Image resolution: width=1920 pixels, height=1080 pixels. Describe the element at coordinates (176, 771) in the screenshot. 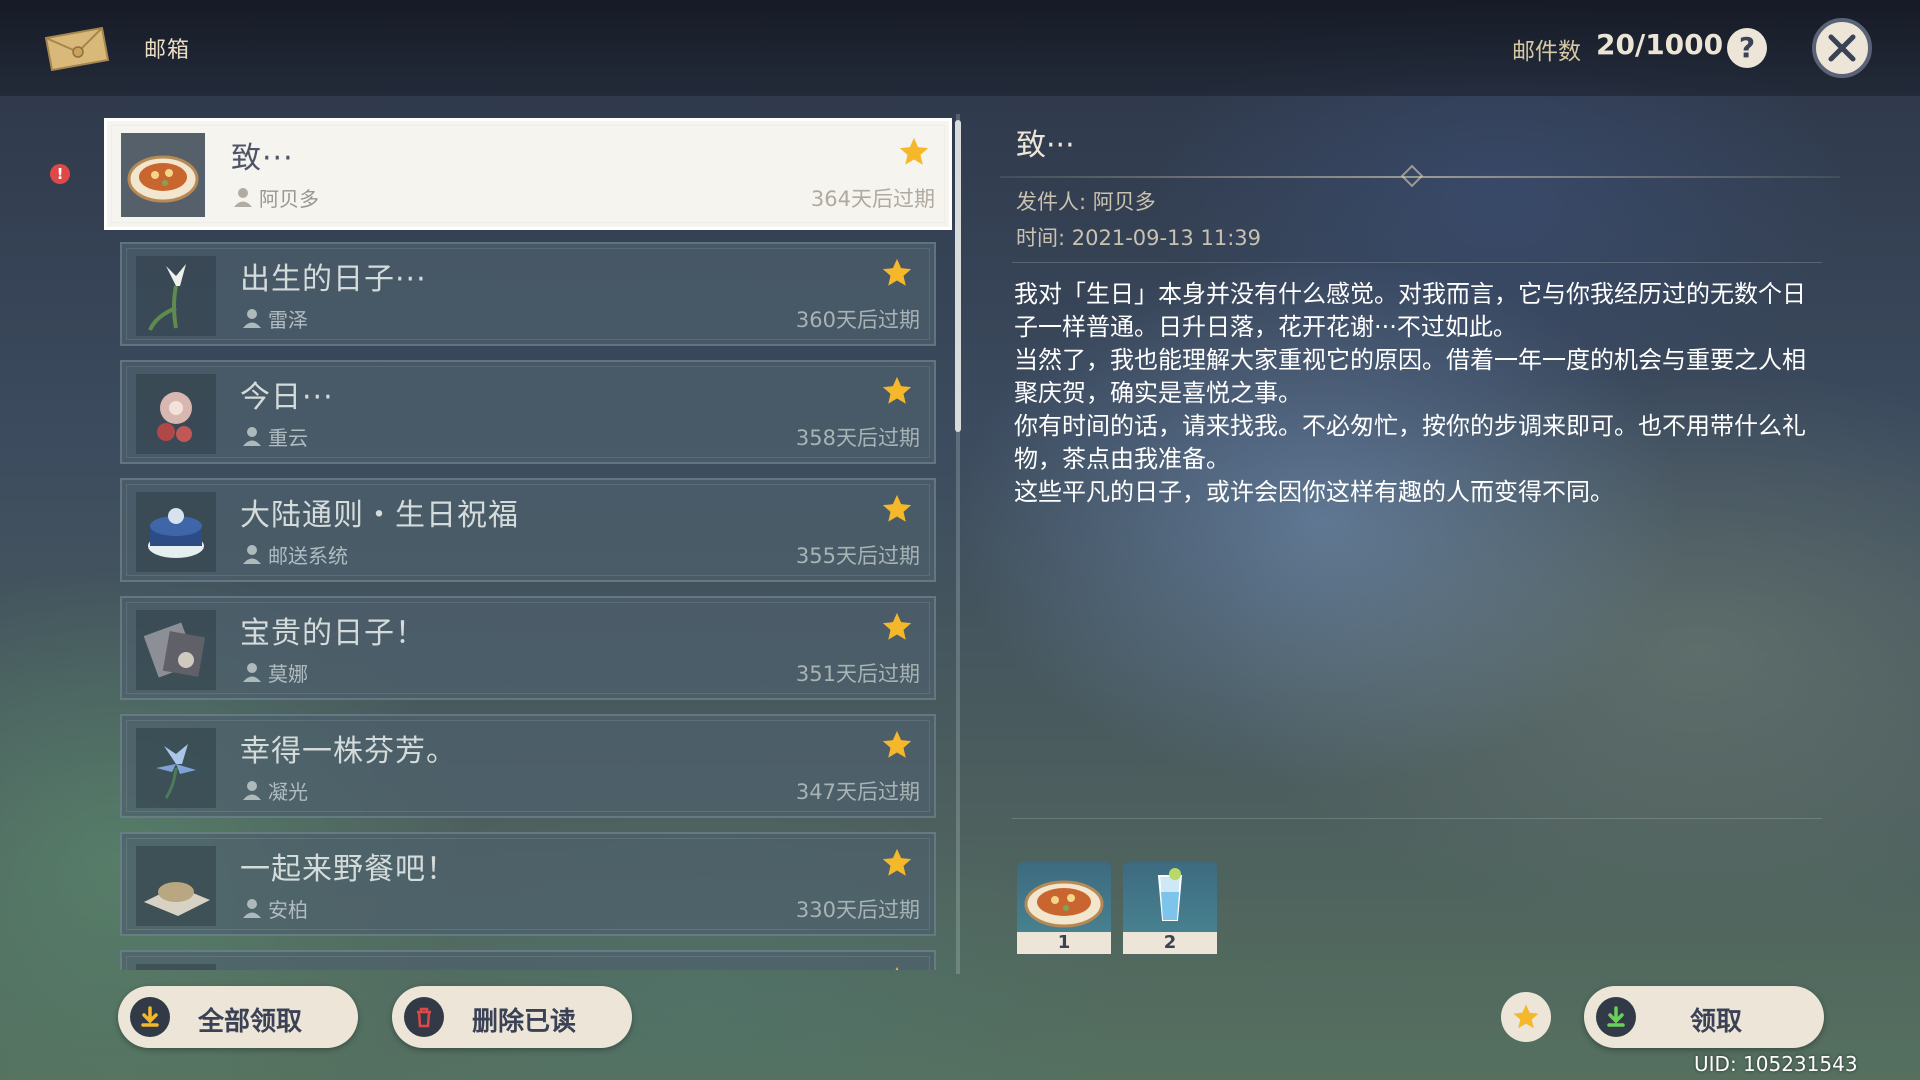

I see `glaze-lily-icon` at that location.